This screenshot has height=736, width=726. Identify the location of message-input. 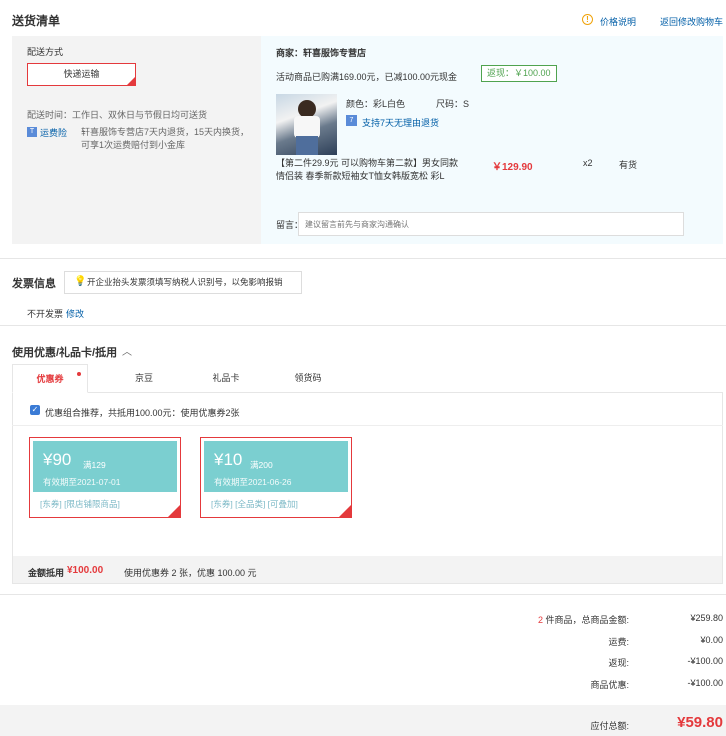
(491, 224).